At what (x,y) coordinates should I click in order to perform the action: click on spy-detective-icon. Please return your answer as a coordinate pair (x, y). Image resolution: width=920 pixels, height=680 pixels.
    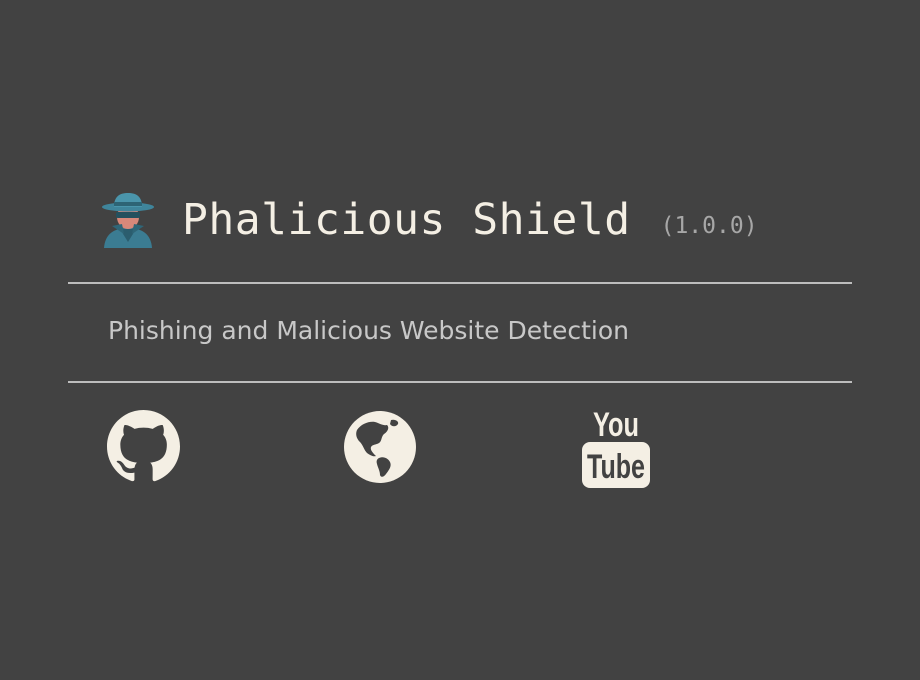
    Looking at the image, I should click on (128, 220).